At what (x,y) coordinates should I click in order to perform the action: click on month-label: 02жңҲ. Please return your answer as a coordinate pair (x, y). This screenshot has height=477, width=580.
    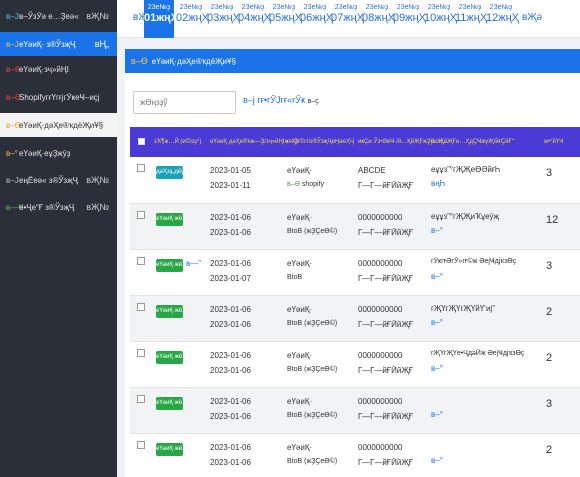
    Looking at the image, I should click on (193, 18).